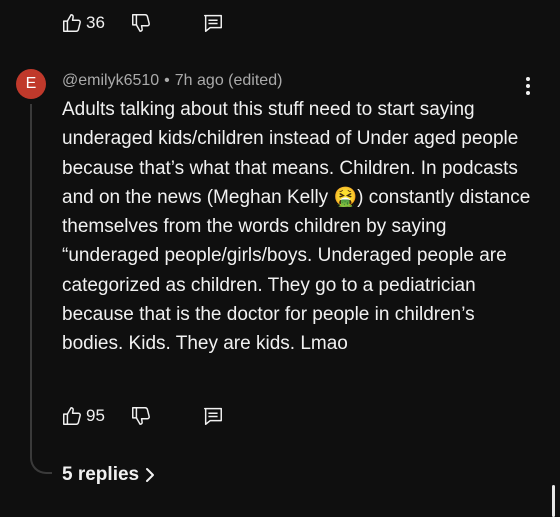 This screenshot has width=560, height=517. I want to click on comment-actions: 95, so click(142, 416).